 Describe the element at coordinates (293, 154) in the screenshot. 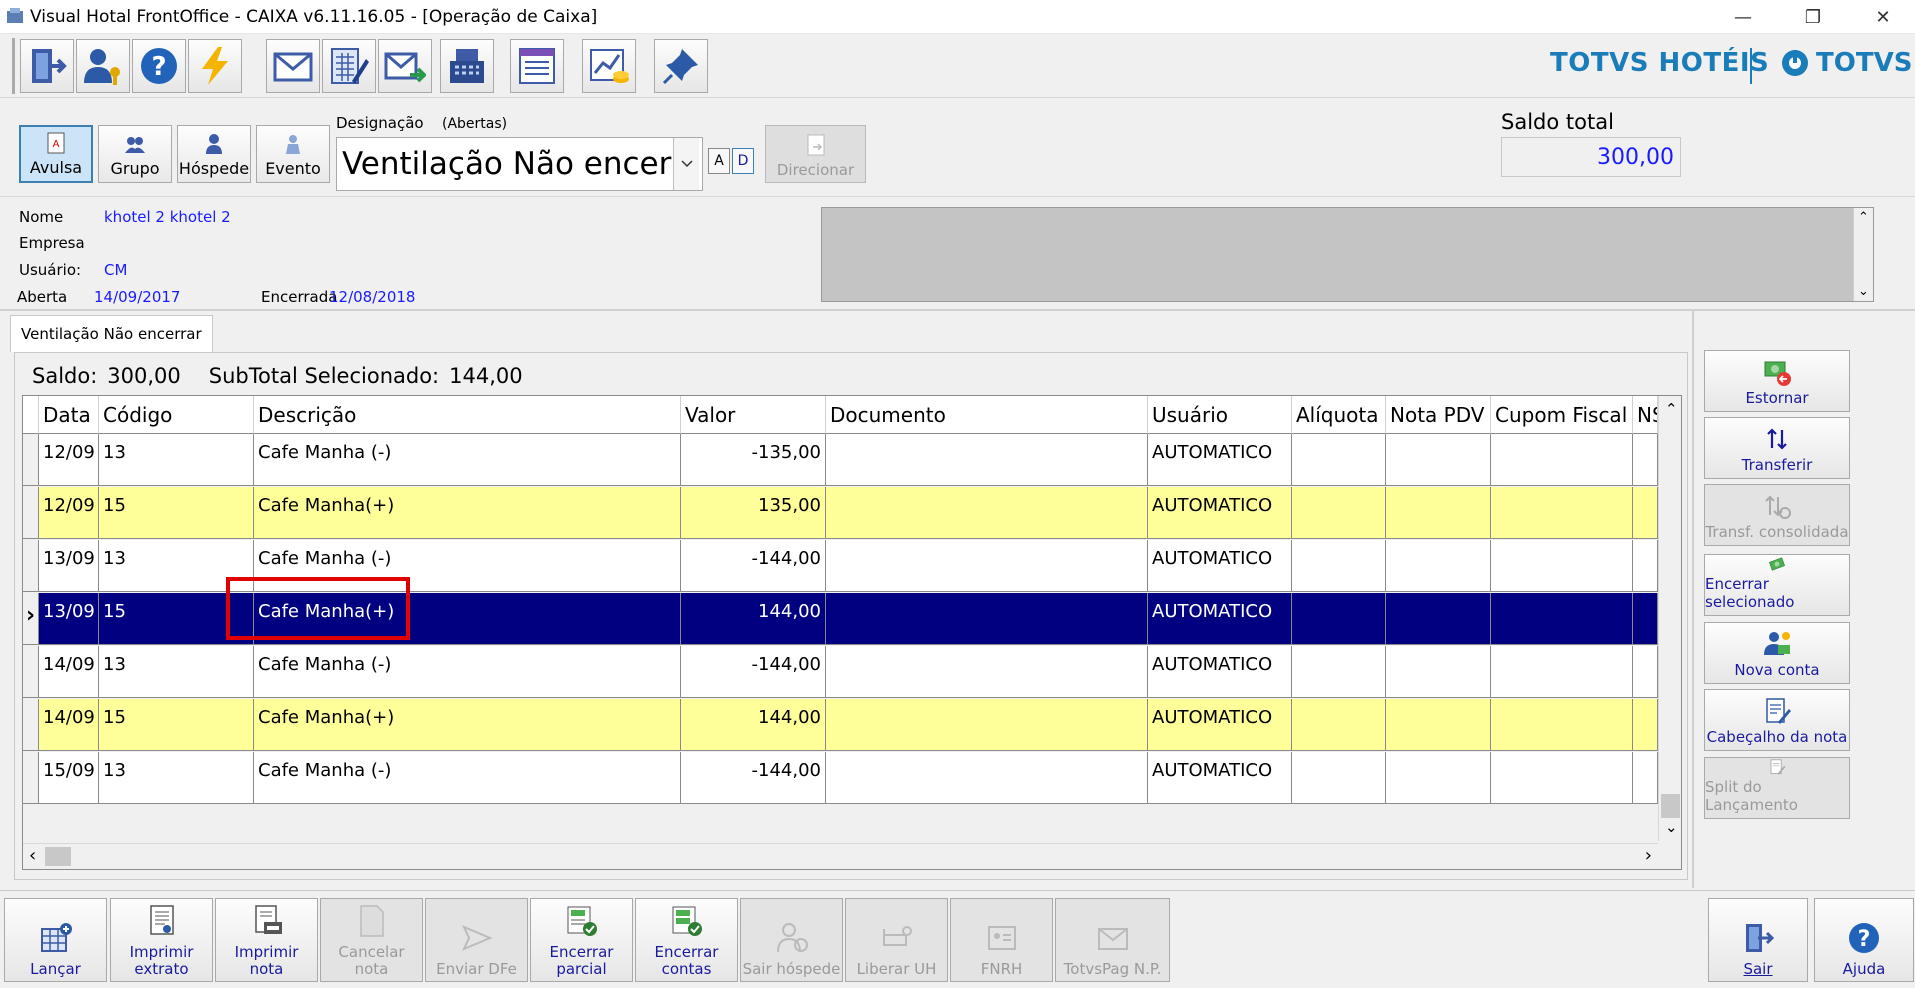

I see `type-evento-button: Evento` at that location.